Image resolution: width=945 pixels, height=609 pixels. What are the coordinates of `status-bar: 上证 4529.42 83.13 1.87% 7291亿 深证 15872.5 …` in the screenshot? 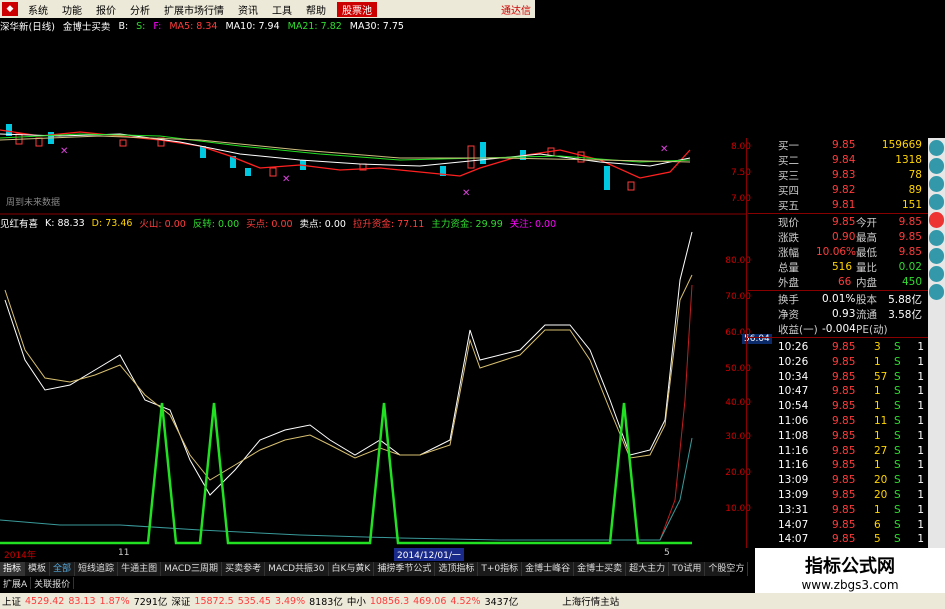 It's located at (472, 601).